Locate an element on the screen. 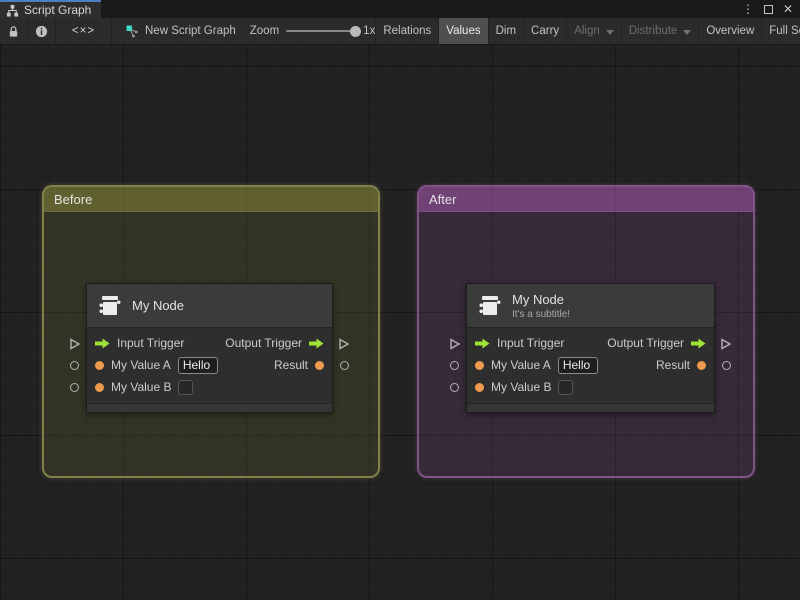 Image resolution: width=800 pixels, height=600 pixels. fullscreen-button: Full Screen is located at coordinates (780, 31).